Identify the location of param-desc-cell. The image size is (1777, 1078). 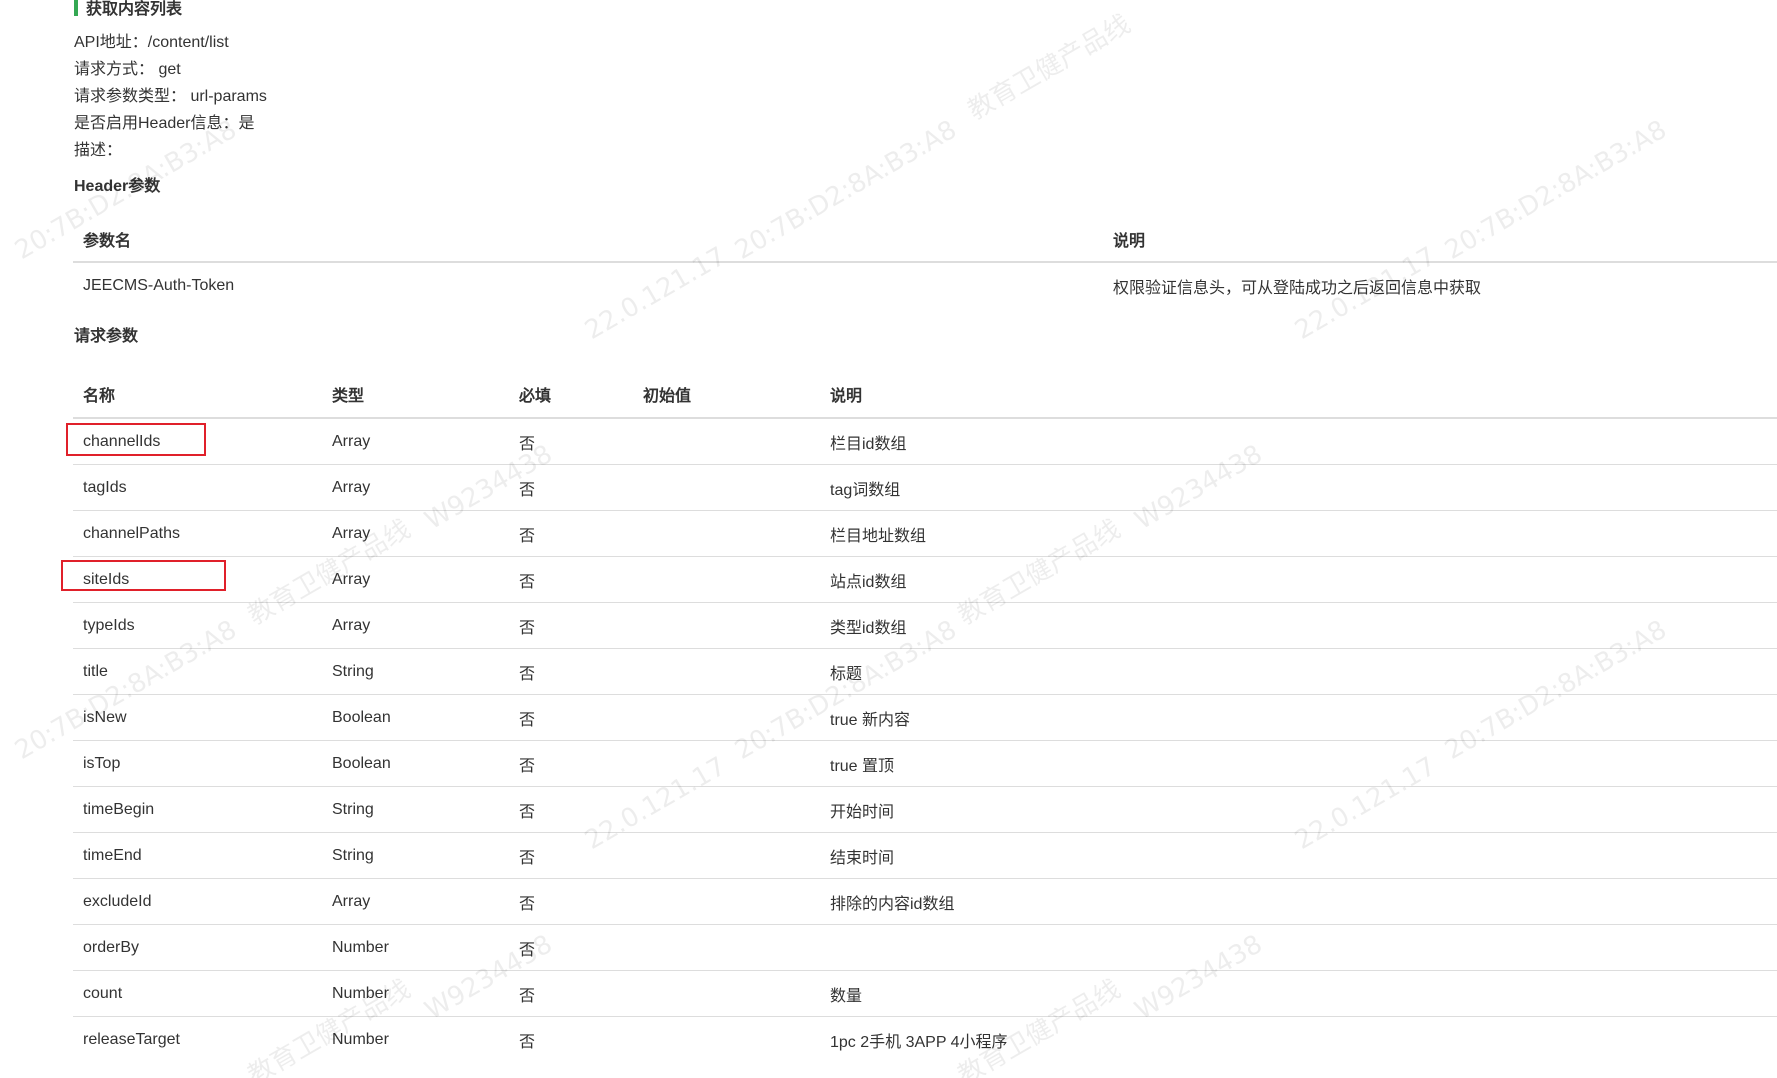
(1298, 947).